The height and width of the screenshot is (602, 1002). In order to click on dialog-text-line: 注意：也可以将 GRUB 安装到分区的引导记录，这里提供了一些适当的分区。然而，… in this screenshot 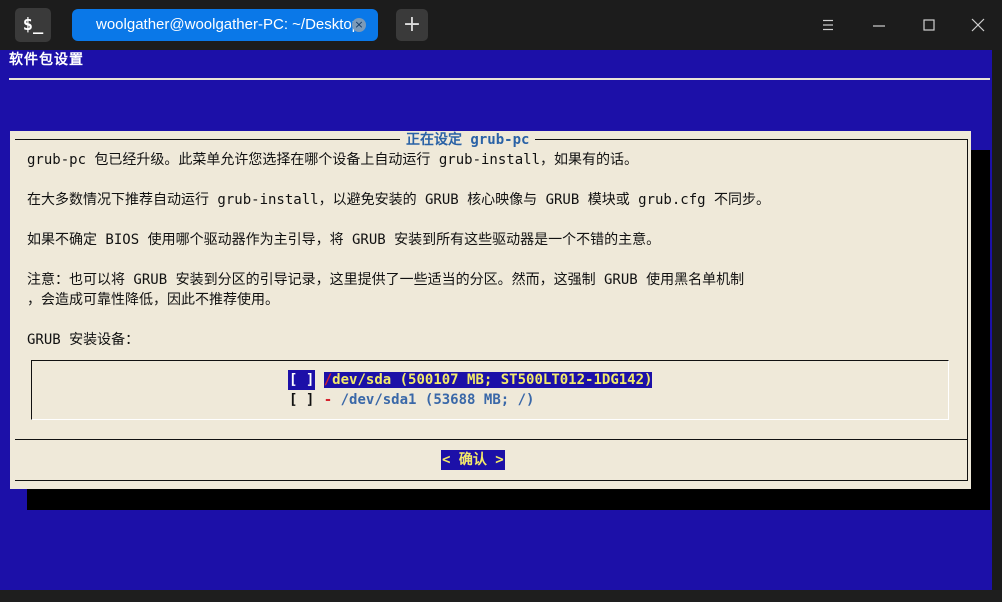, I will do `click(386, 280)`.